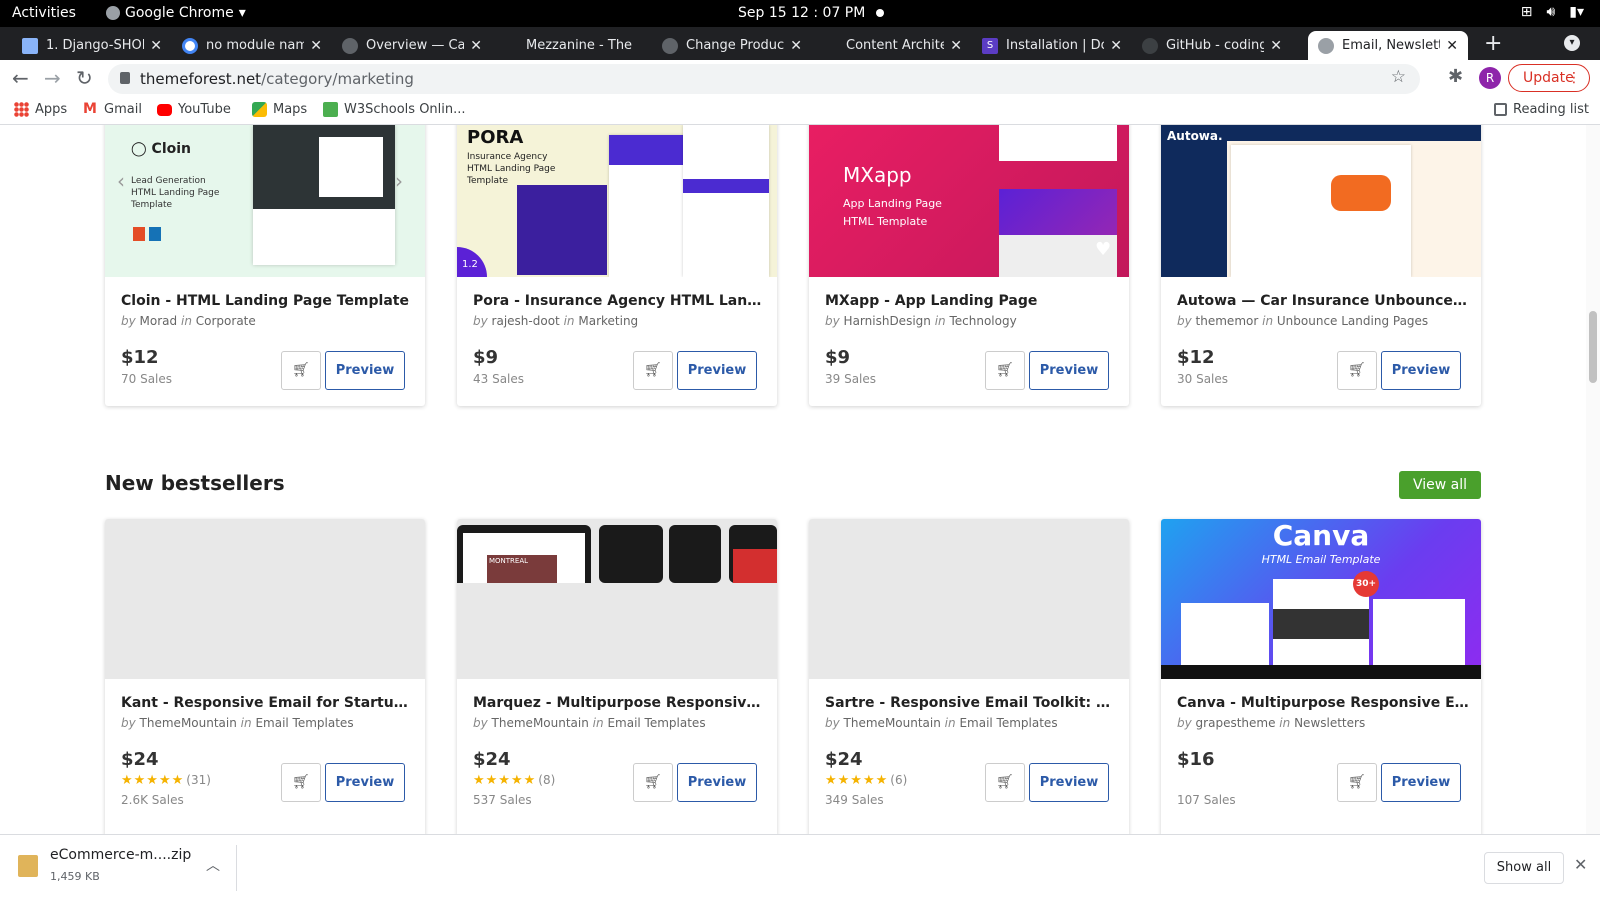 The width and height of the screenshot is (1600, 900). I want to click on category-link: Marketing, so click(608, 321).